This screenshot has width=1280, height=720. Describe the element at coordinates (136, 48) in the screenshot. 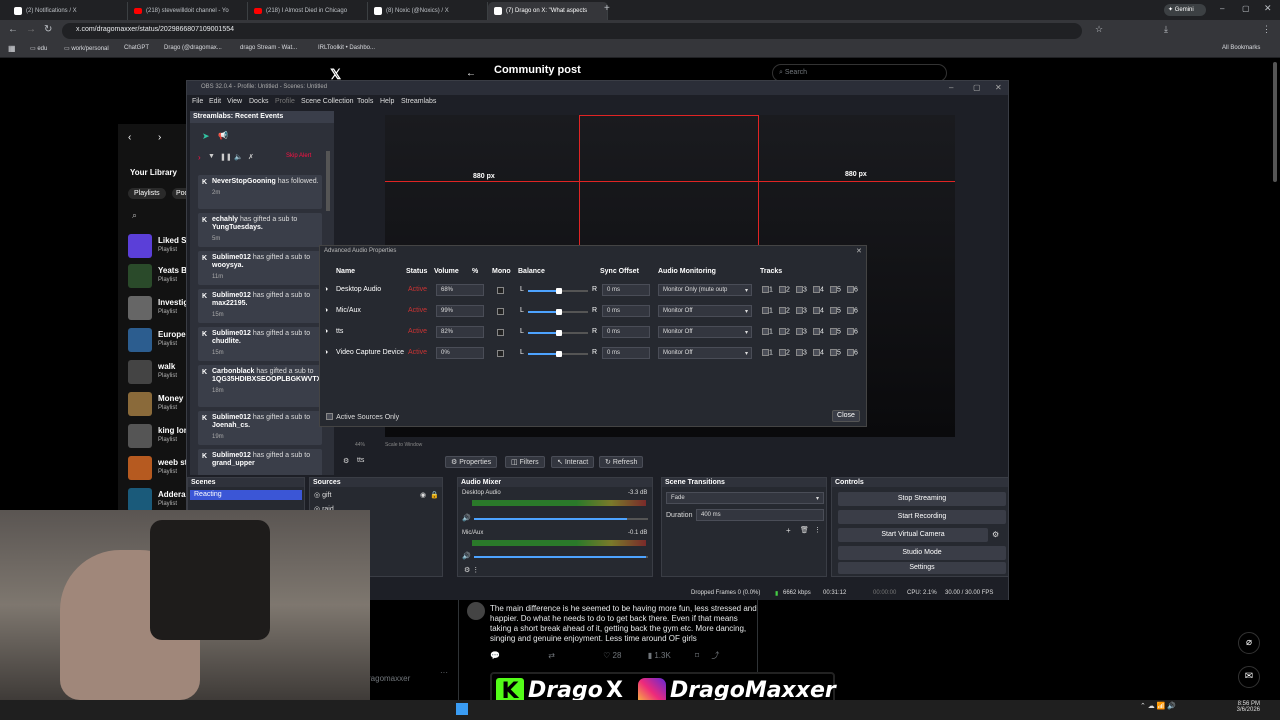

I see `bookmark-item: ChatGPT` at that location.